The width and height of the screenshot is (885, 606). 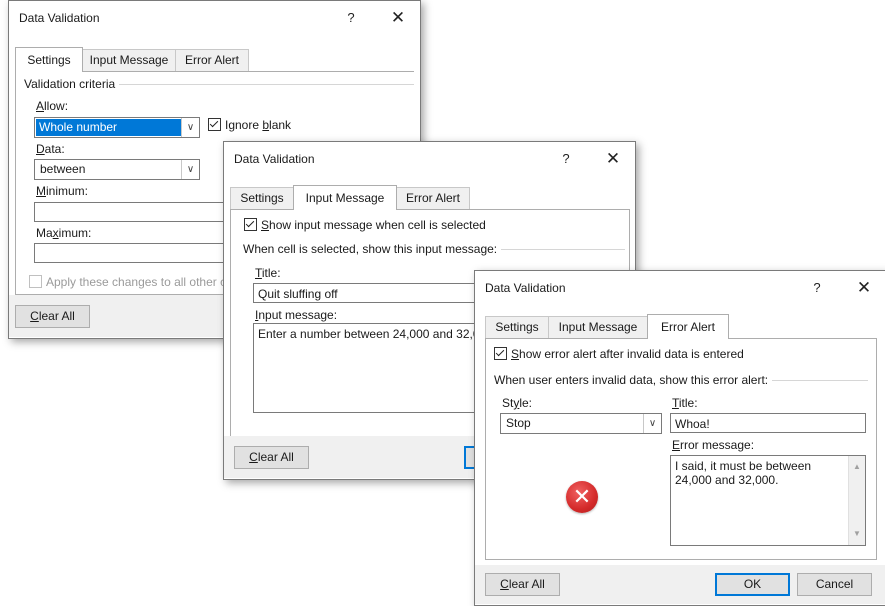 What do you see at coordinates (52, 106) in the screenshot?
I see `allow-label: Allow:` at bounding box center [52, 106].